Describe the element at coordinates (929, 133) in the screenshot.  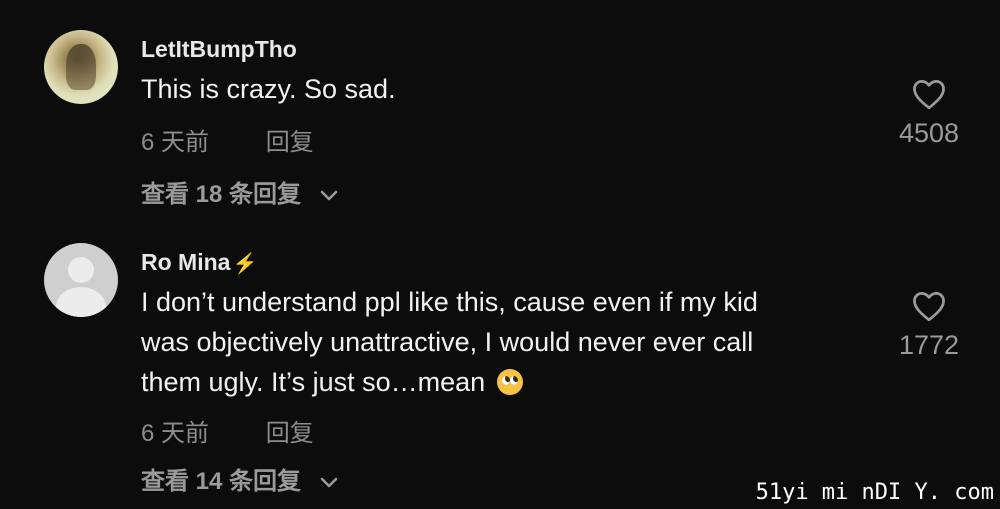
I see `like-count: 4508` at that location.